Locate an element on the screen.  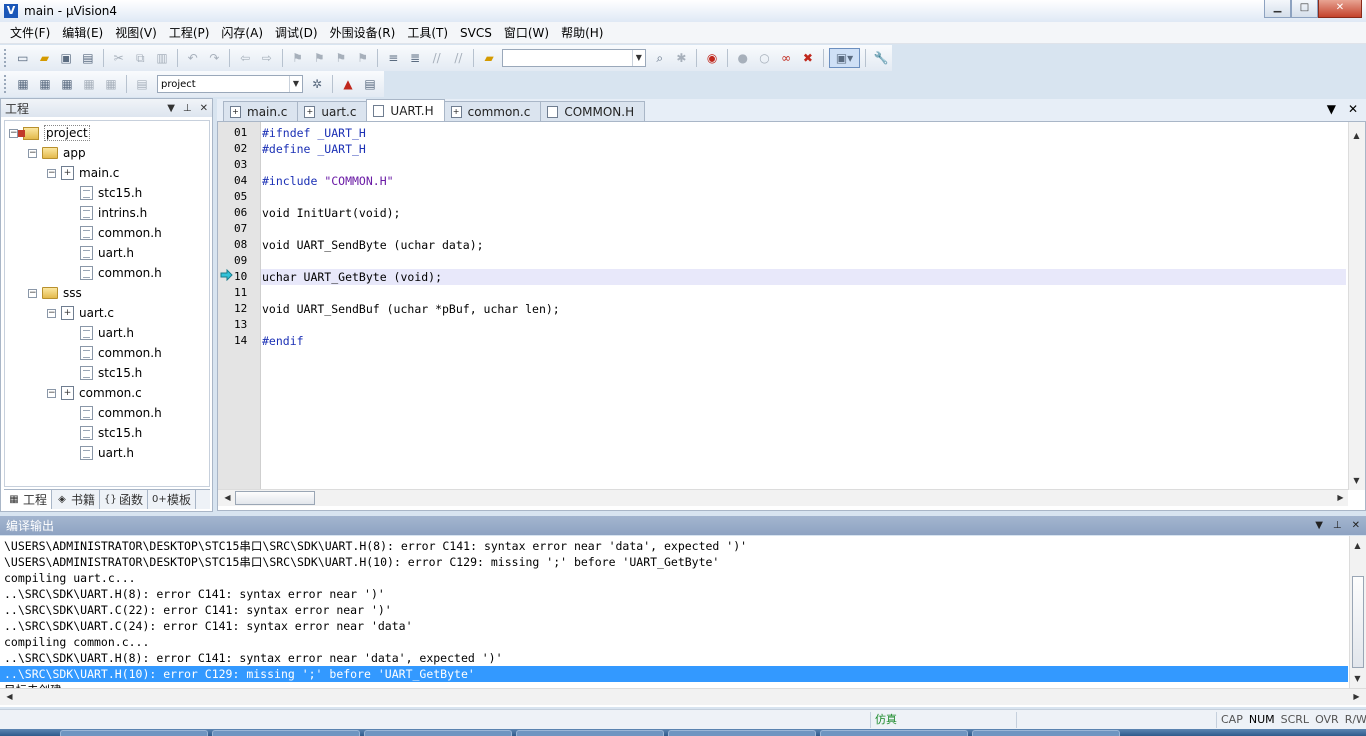
code-line: #define _UART_H is located at coordinates (803, 149).